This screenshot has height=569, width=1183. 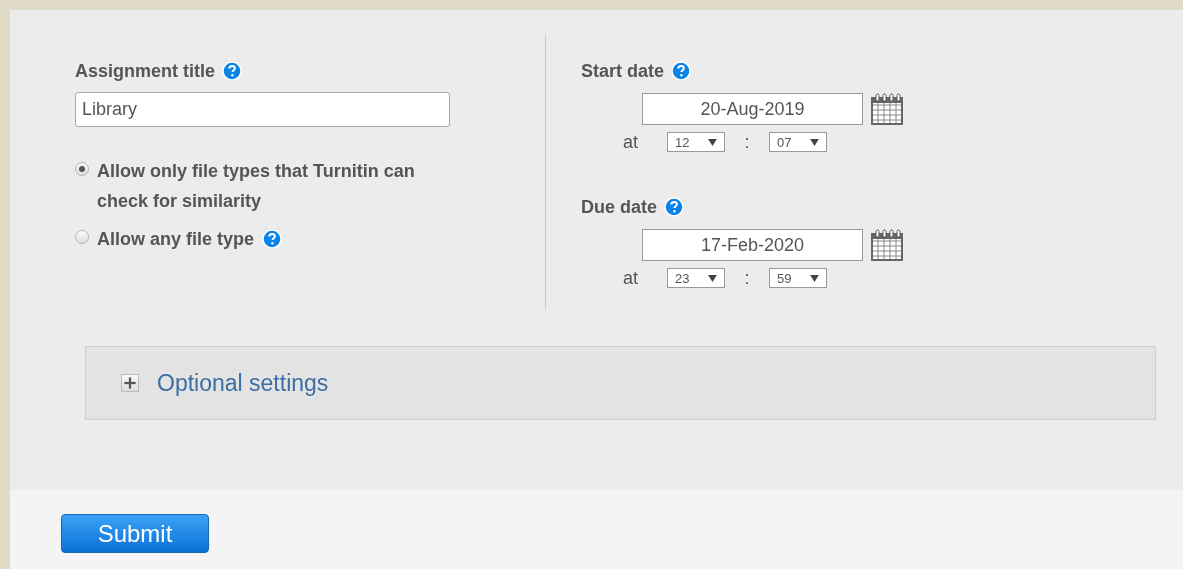 I want to click on radio-label: Allow any file type, so click(x=176, y=239).